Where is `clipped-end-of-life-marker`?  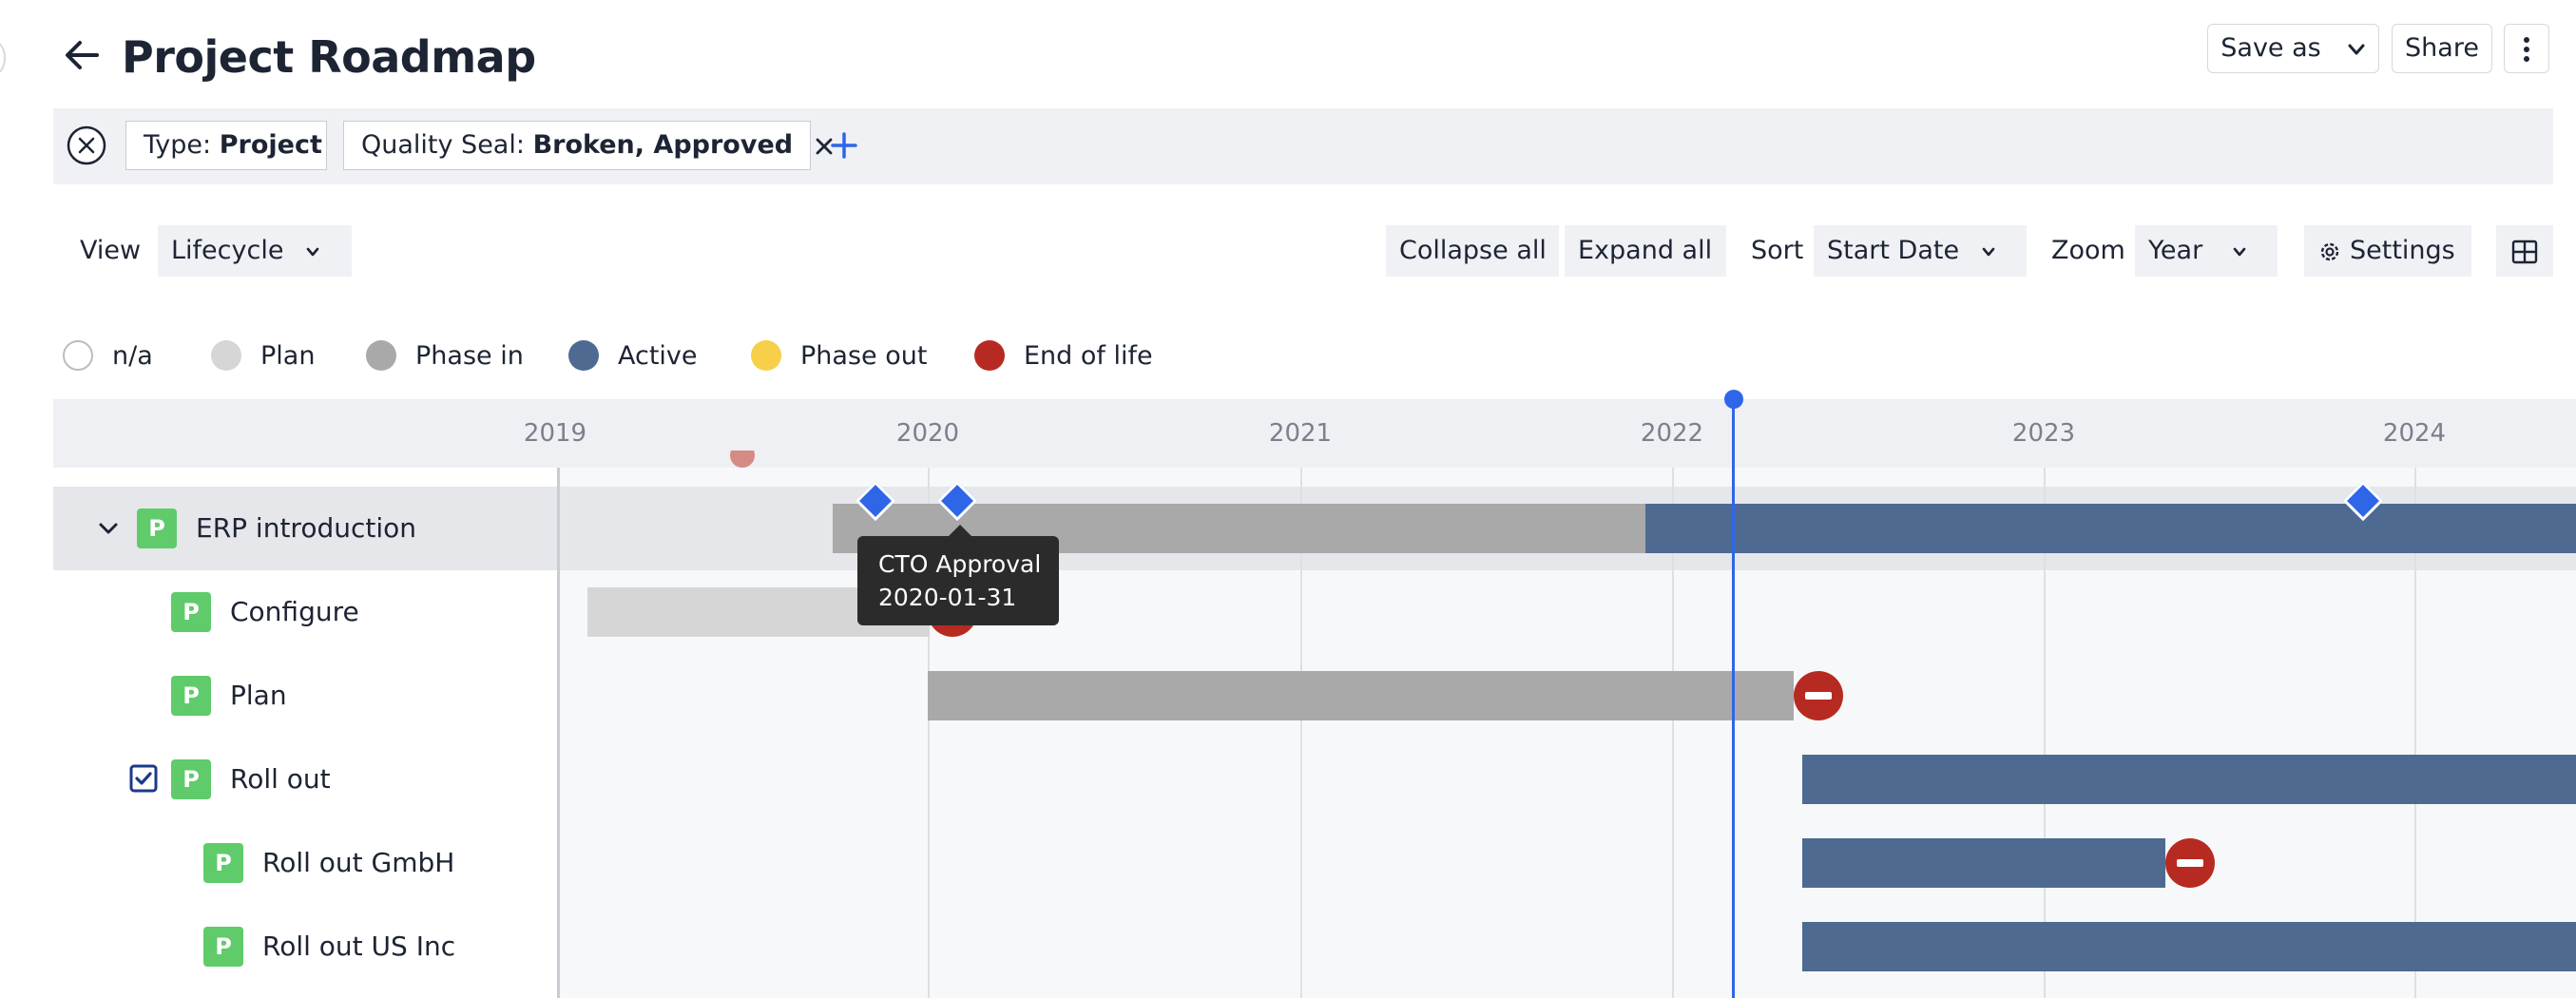
clipped-end-of-life-marker is located at coordinates (742, 460).